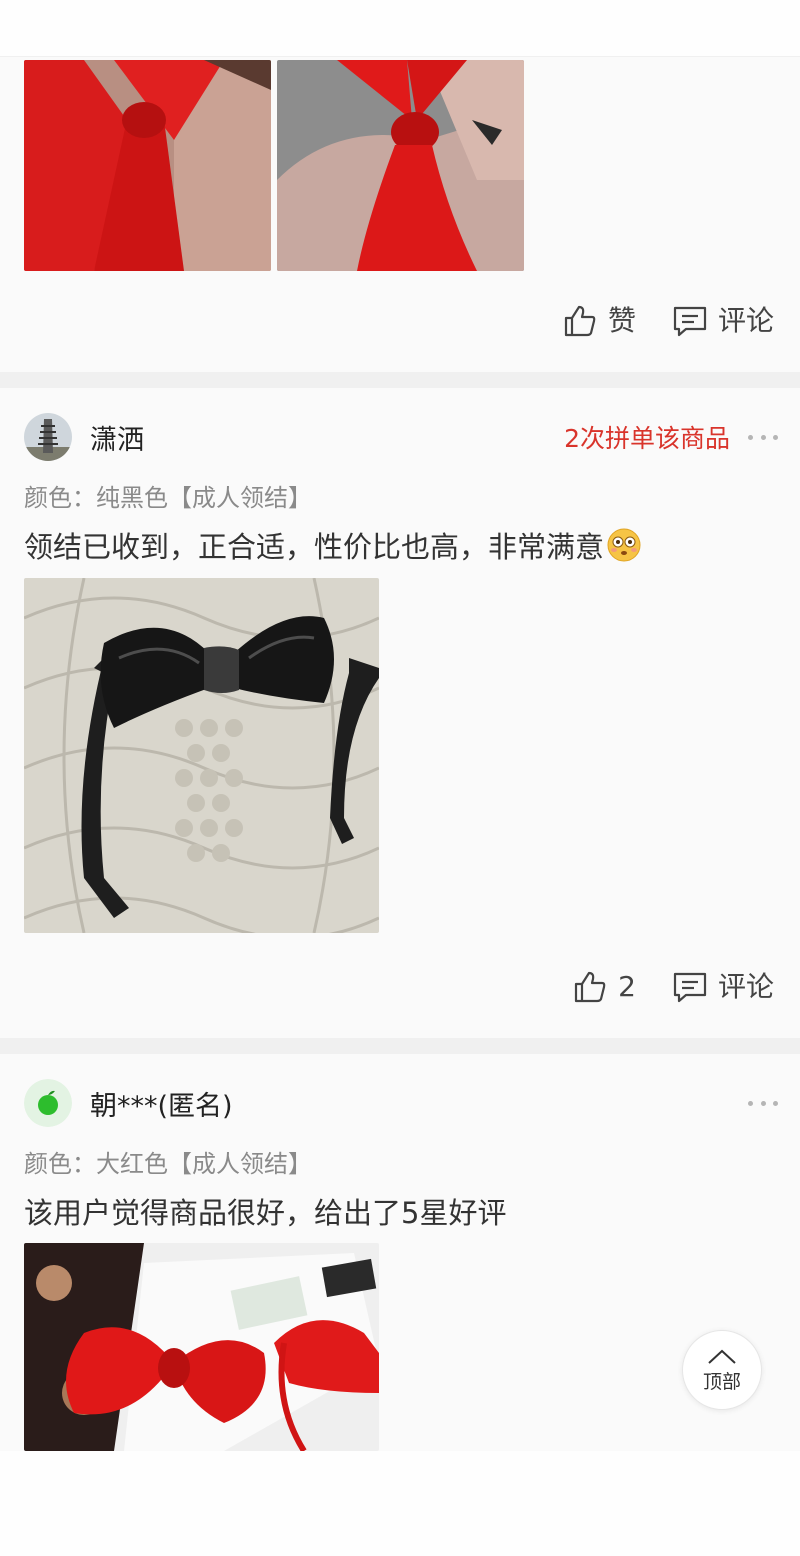 Image resolution: width=800 pixels, height=1556 pixels. Describe the element at coordinates (627, 986) in the screenshot. I see `like-count: 2` at that location.